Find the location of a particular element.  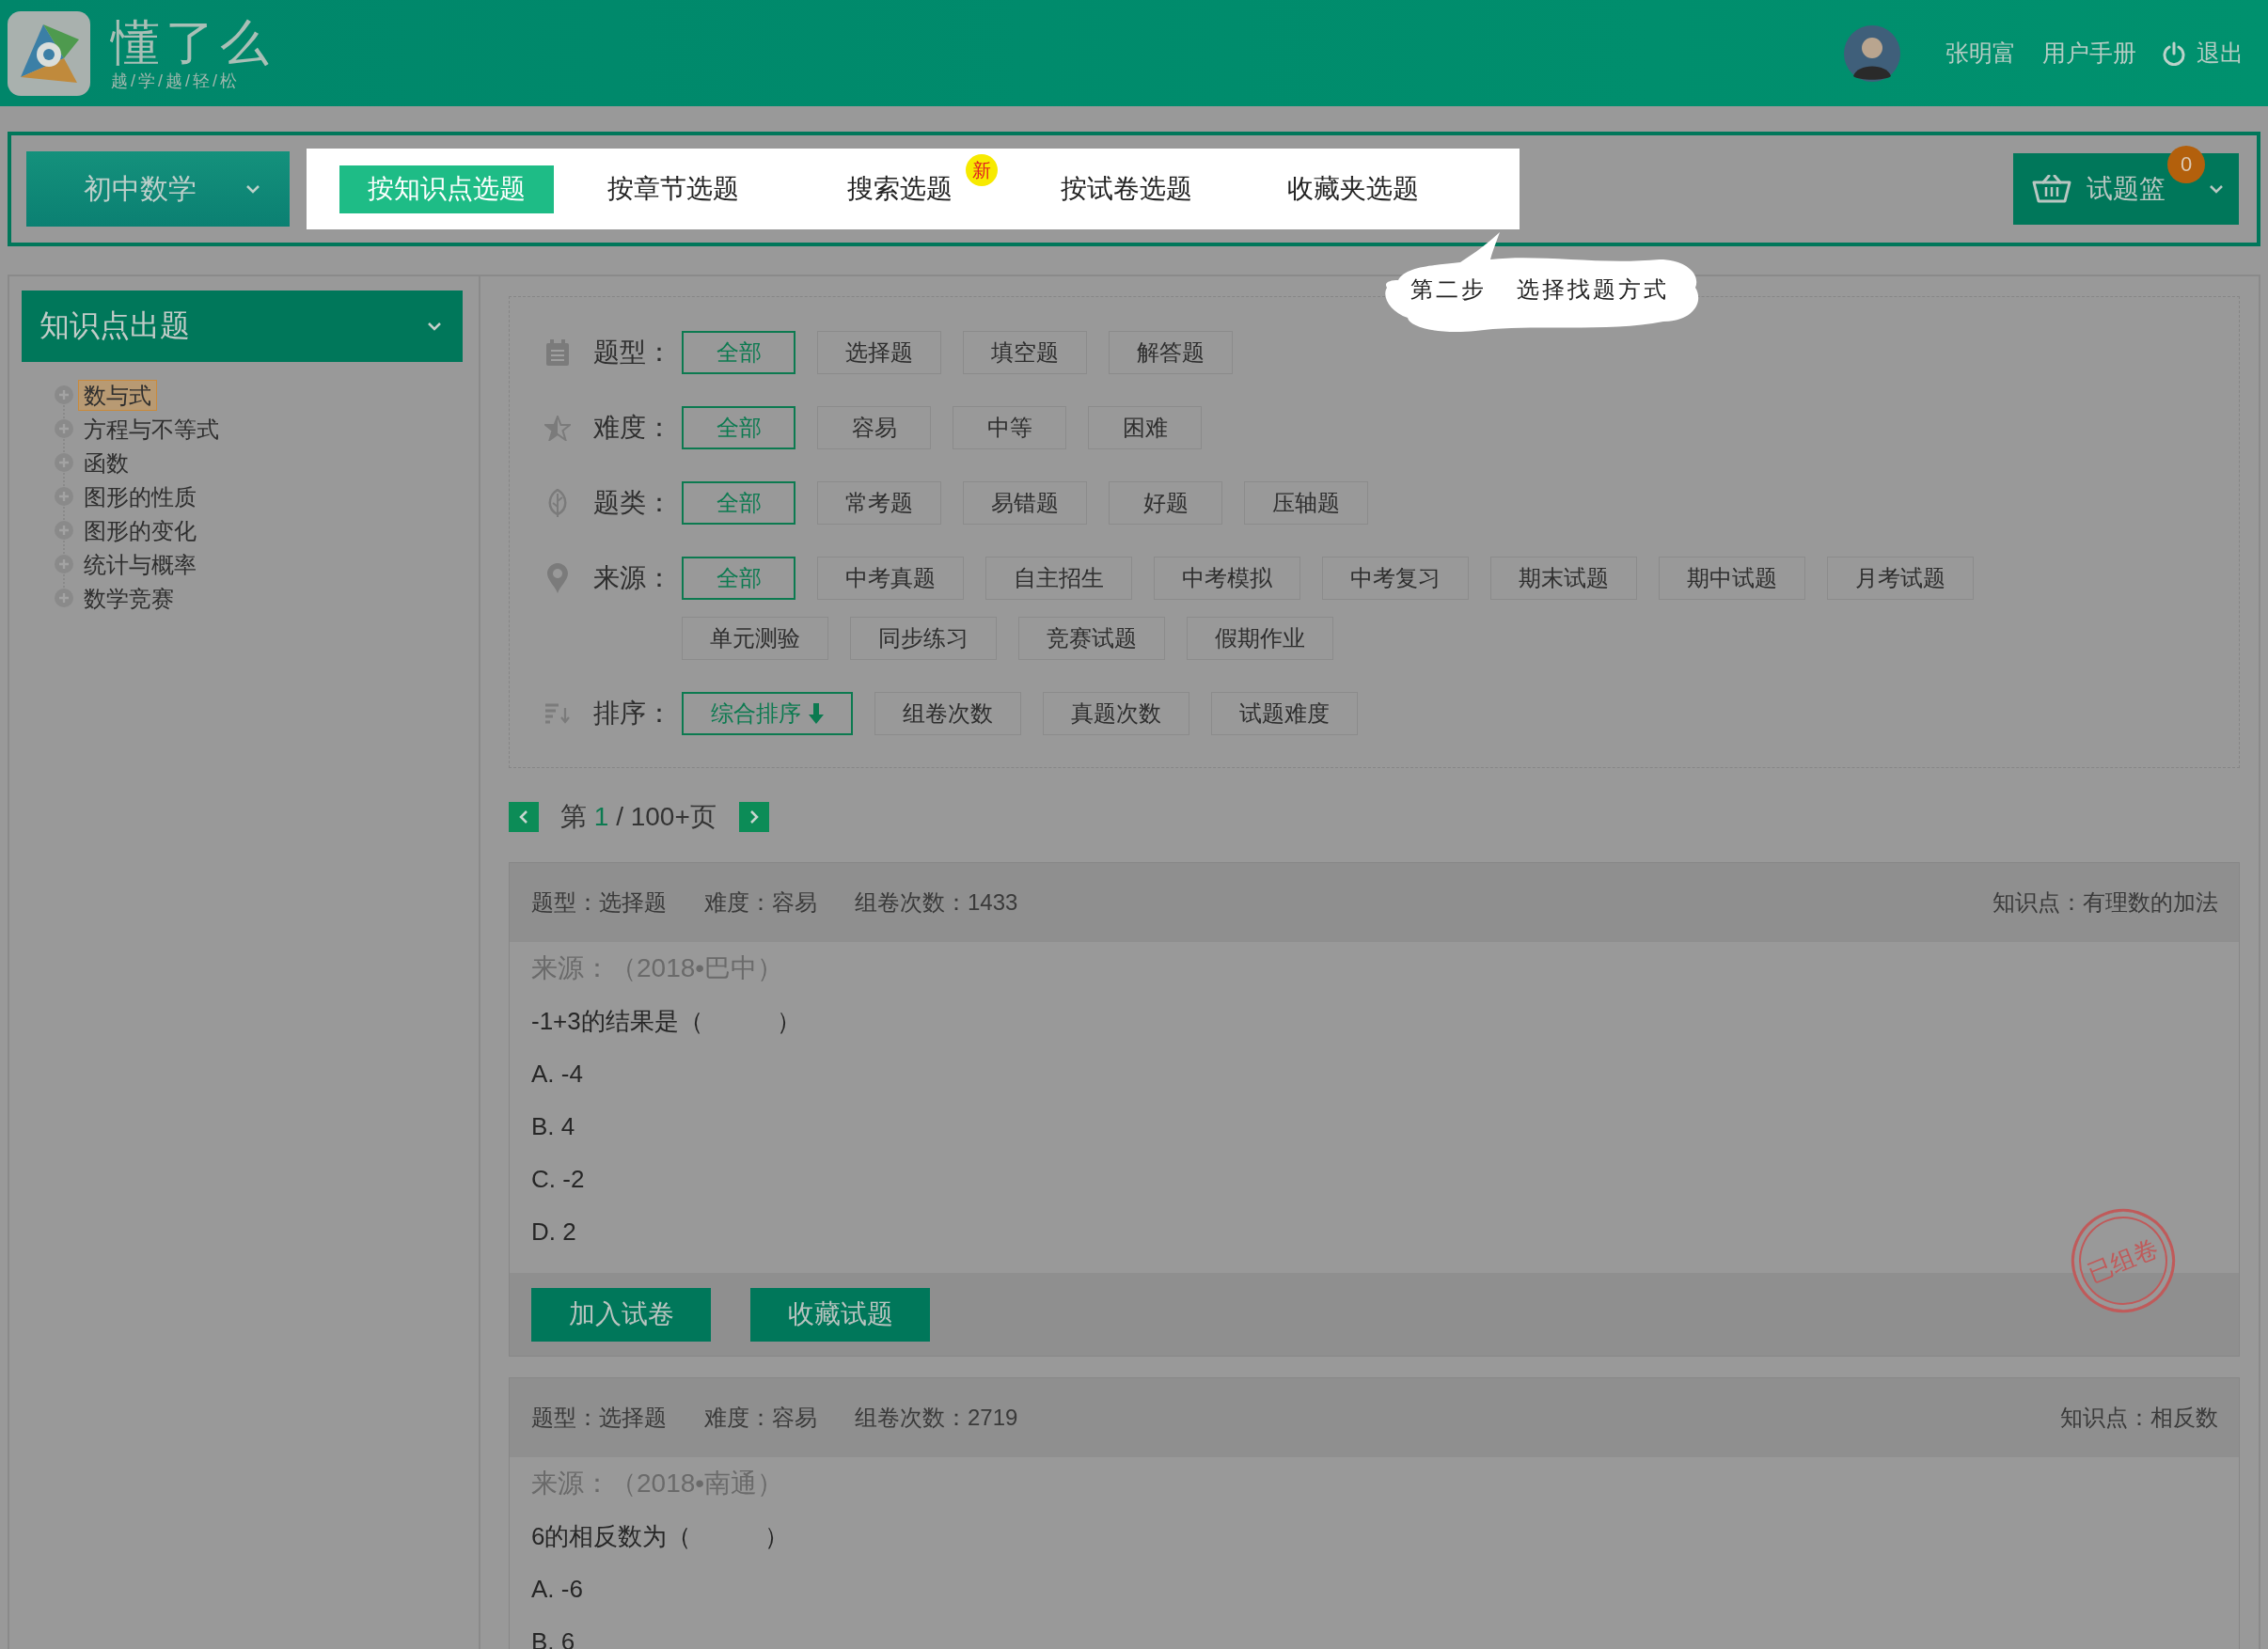

filter-option: 填空题 is located at coordinates (1025, 353).